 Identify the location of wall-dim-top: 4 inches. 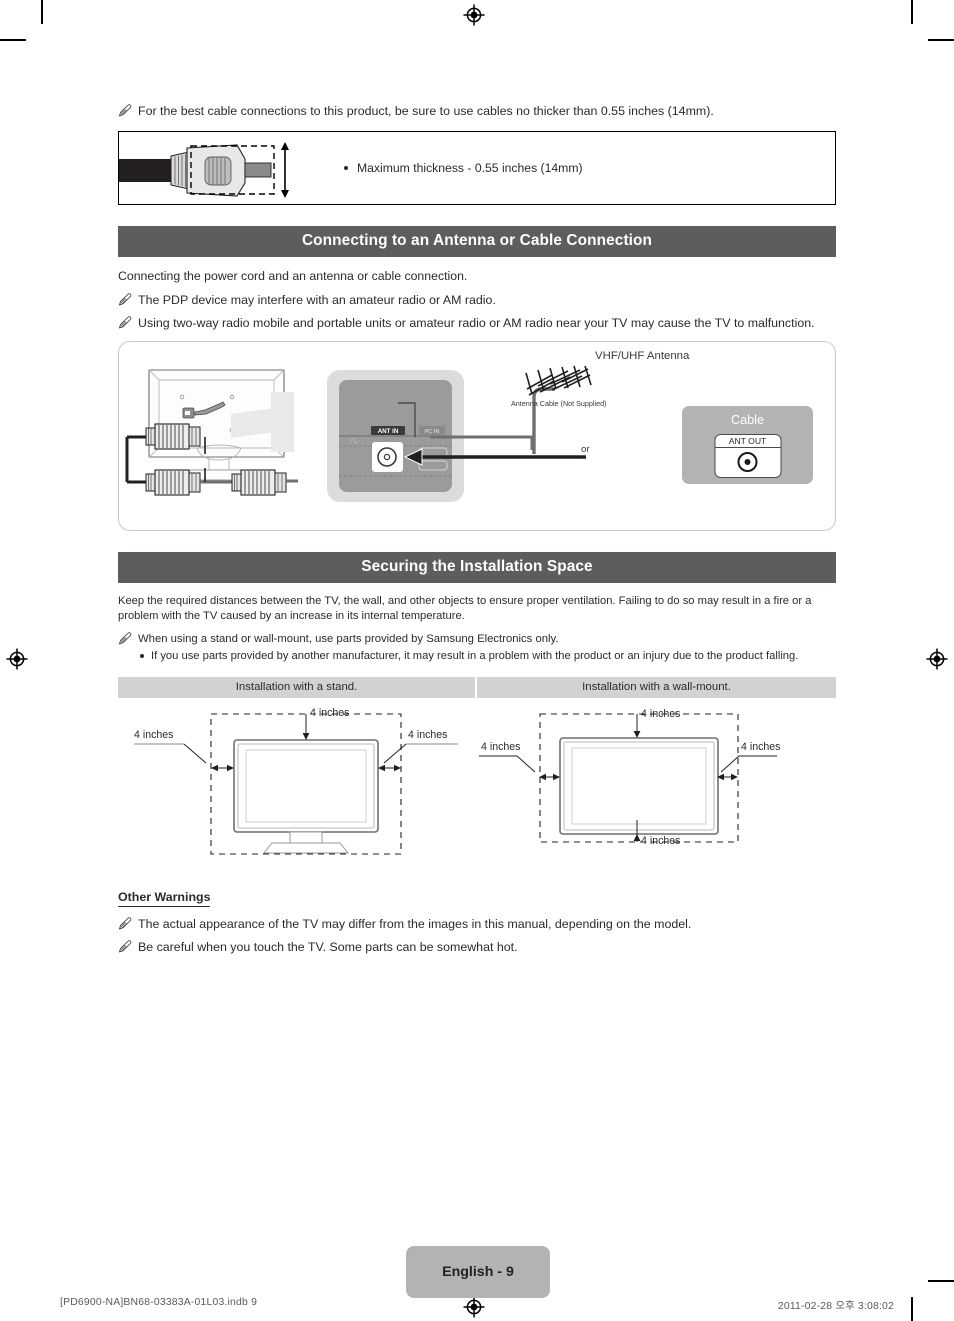
(661, 713).